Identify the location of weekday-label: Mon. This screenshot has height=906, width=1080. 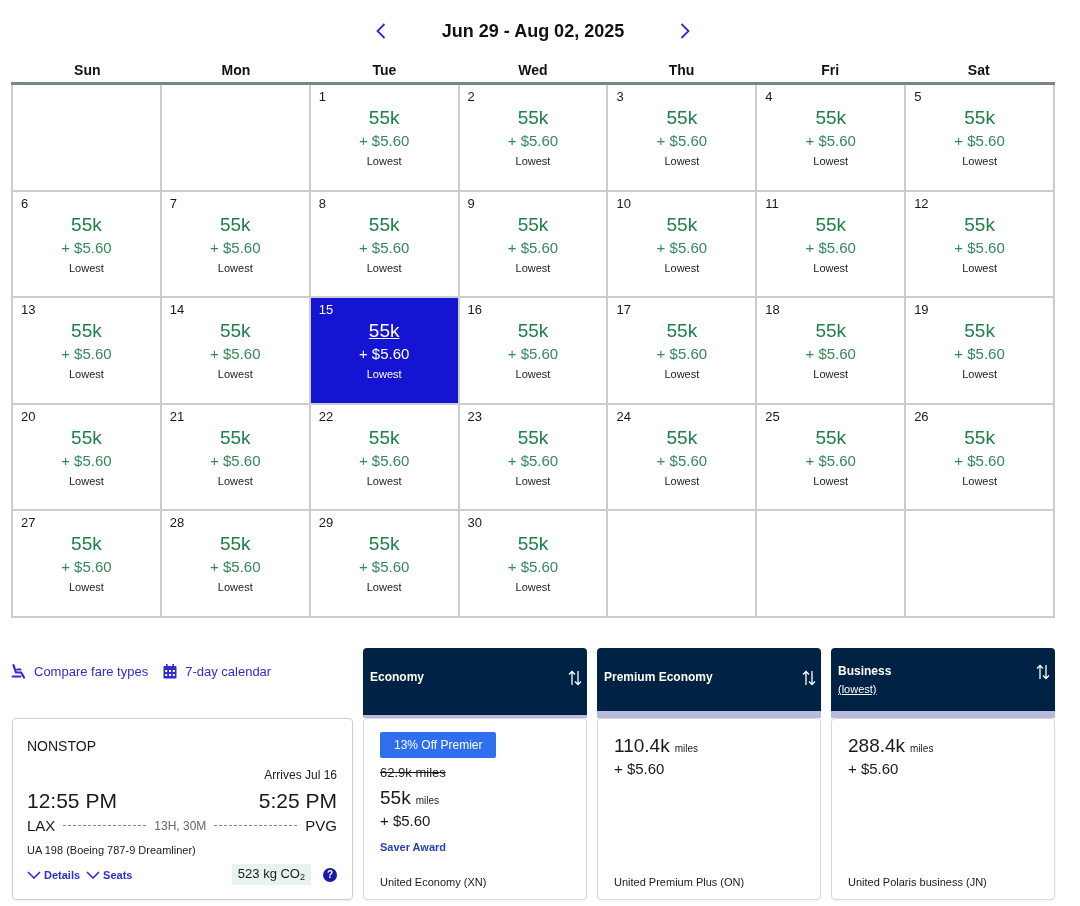
(236, 70).